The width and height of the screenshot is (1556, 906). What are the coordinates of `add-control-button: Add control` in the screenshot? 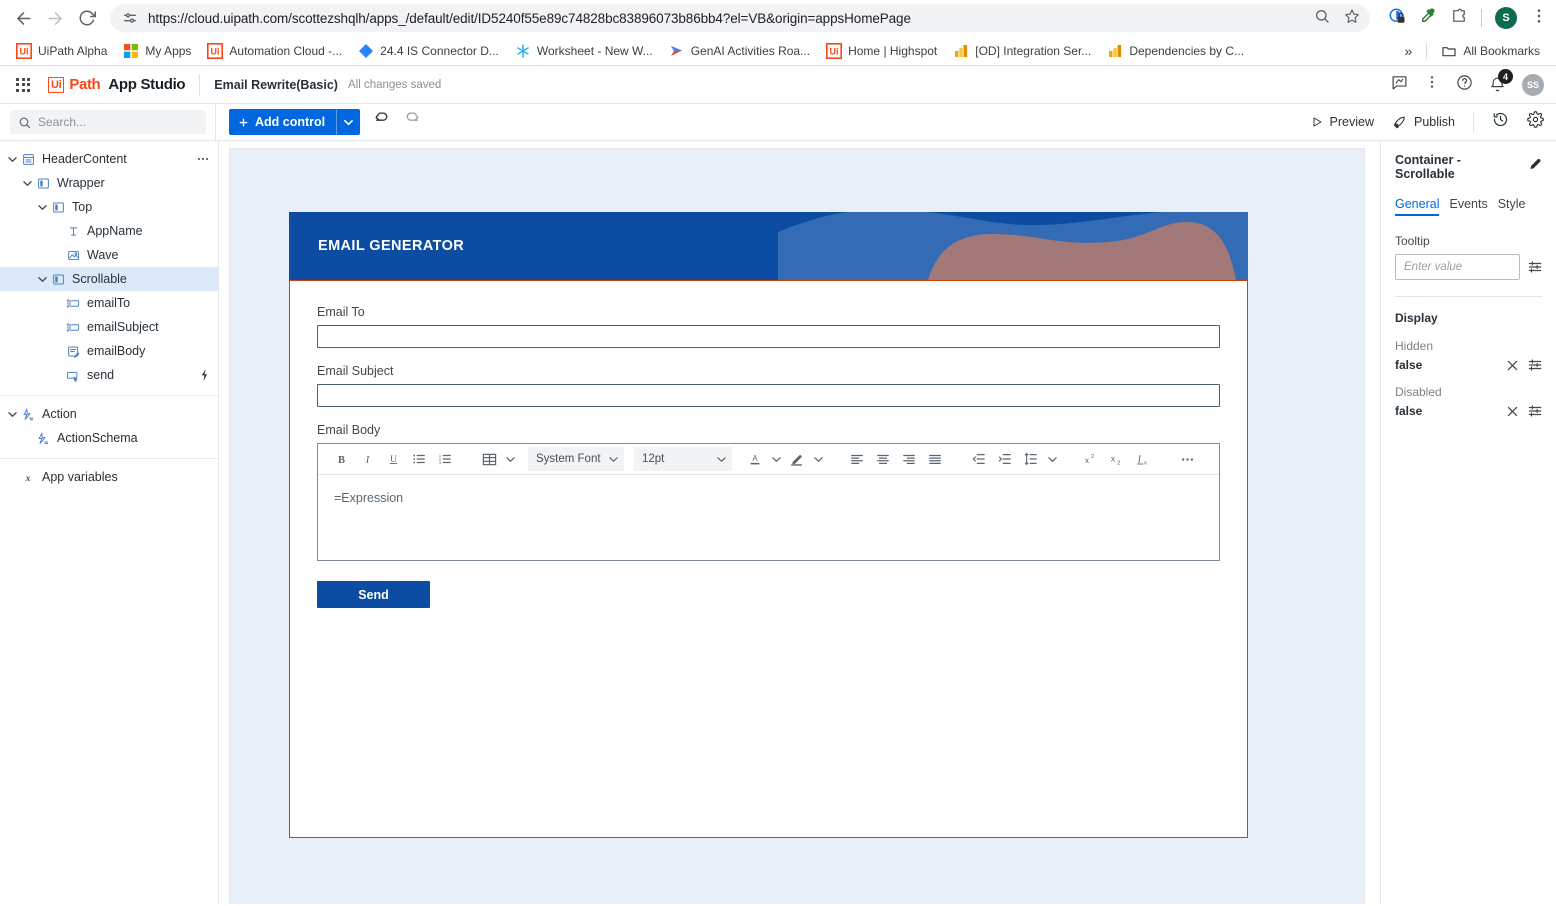 It's located at (295, 122).